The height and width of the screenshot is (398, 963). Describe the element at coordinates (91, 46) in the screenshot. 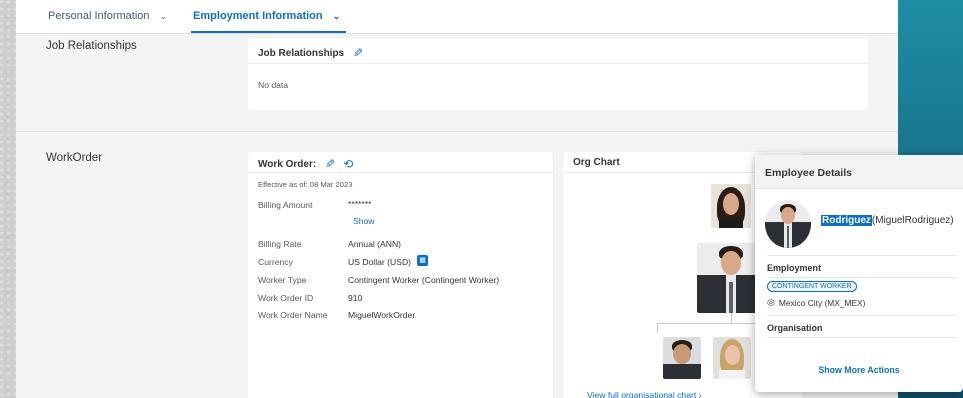

I see `section-label-job-relationships: Job Relationships` at that location.